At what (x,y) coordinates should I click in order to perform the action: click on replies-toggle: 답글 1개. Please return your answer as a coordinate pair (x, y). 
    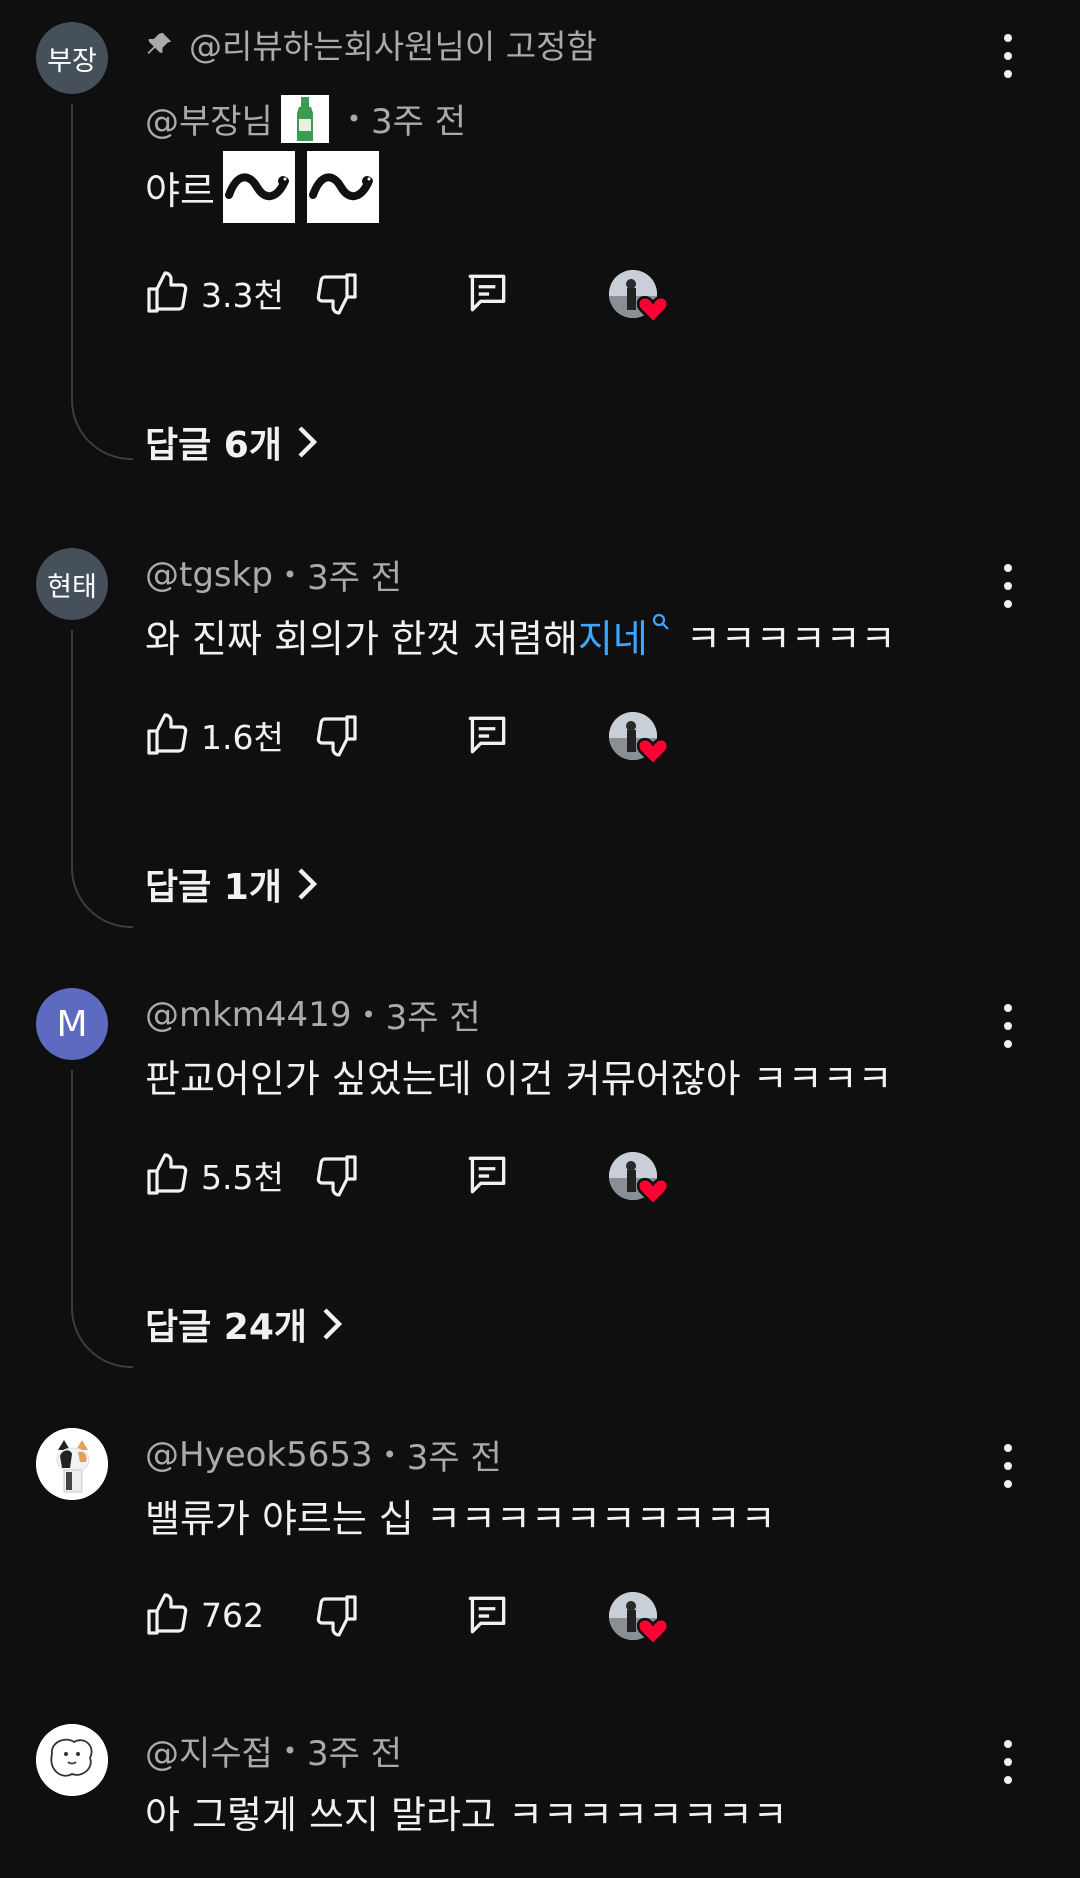
    Looking at the image, I should click on (232, 884).